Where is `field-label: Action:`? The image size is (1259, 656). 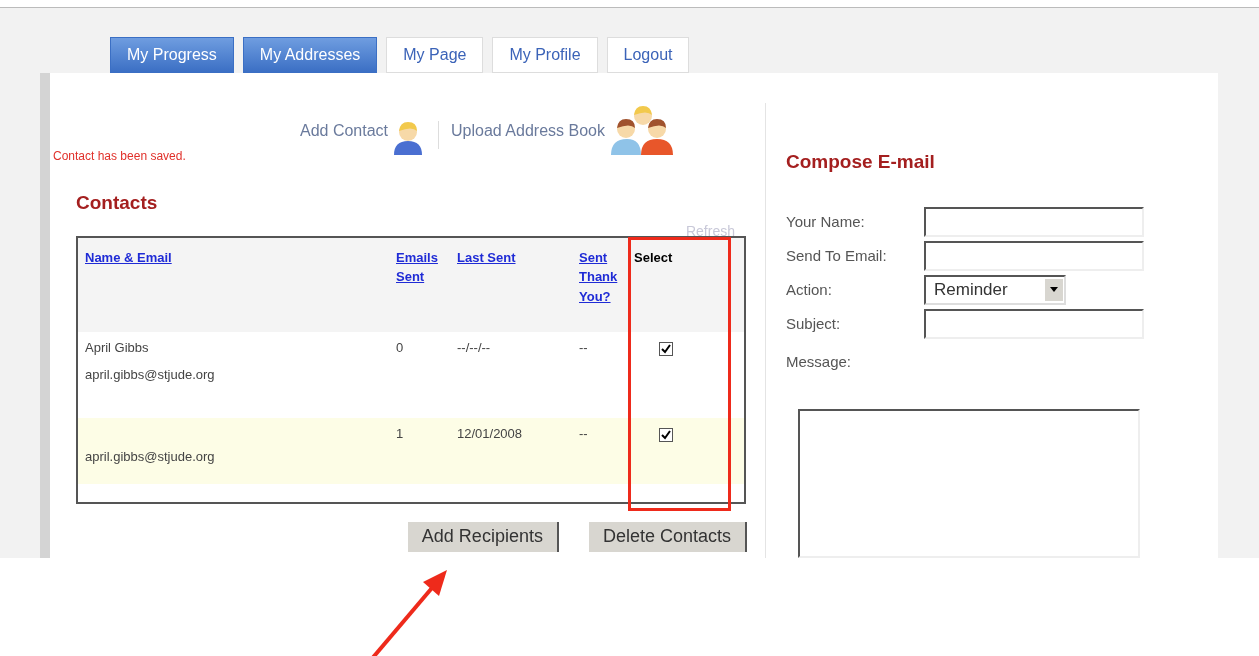 field-label: Action: is located at coordinates (809, 289).